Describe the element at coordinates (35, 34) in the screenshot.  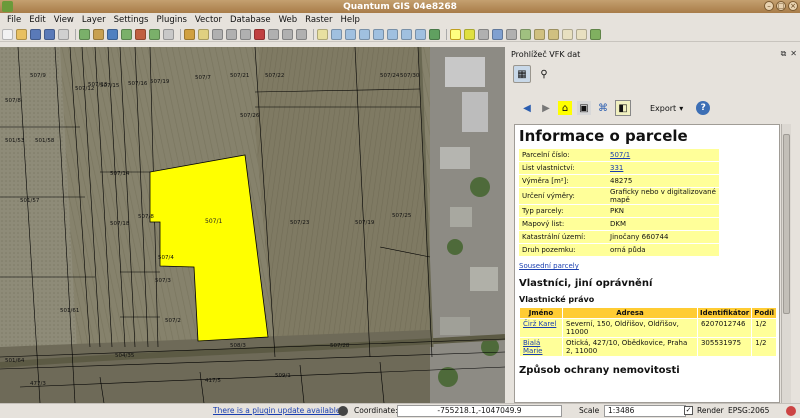
I see `save-project-icon` at that location.